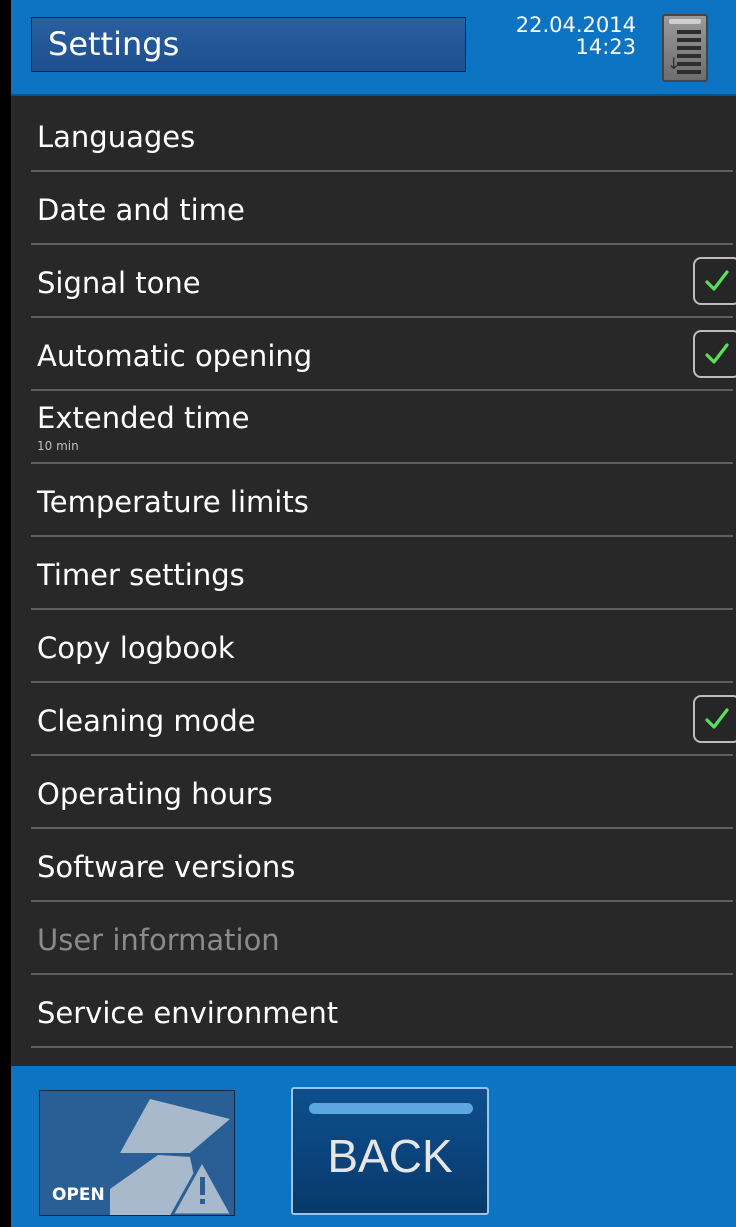 The image size is (736, 1227). I want to click on settings-item-label: Date and time, so click(141, 210).